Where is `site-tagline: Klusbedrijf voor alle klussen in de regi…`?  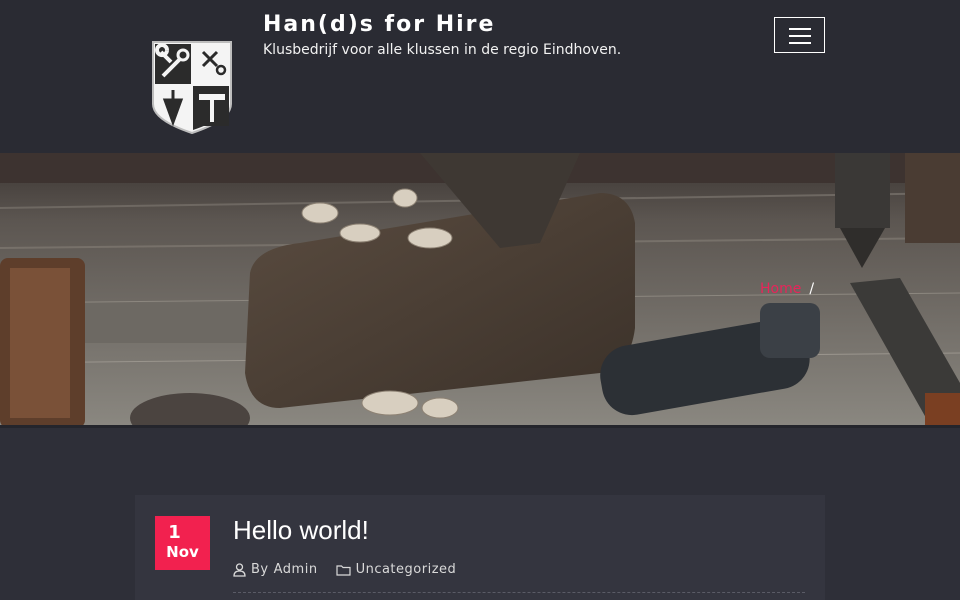
site-tagline: Klusbedrijf voor alle klussen in de regi… is located at coordinates (442, 50).